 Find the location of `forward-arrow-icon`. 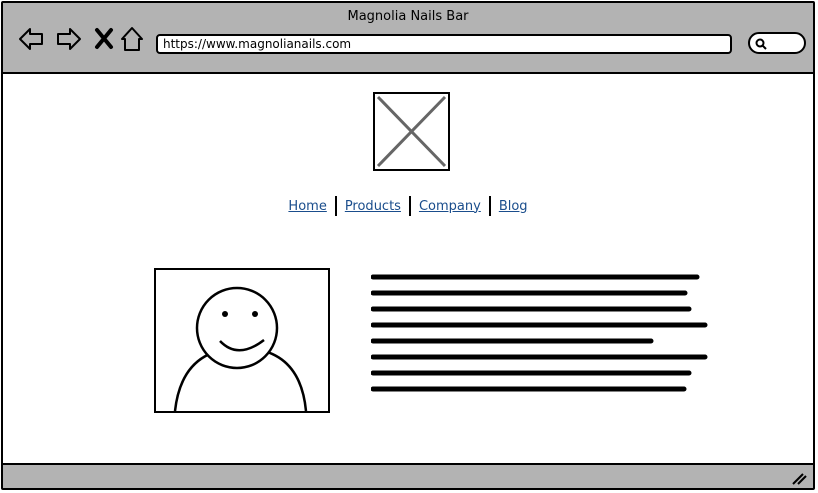

forward-arrow-icon is located at coordinates (69, 39).